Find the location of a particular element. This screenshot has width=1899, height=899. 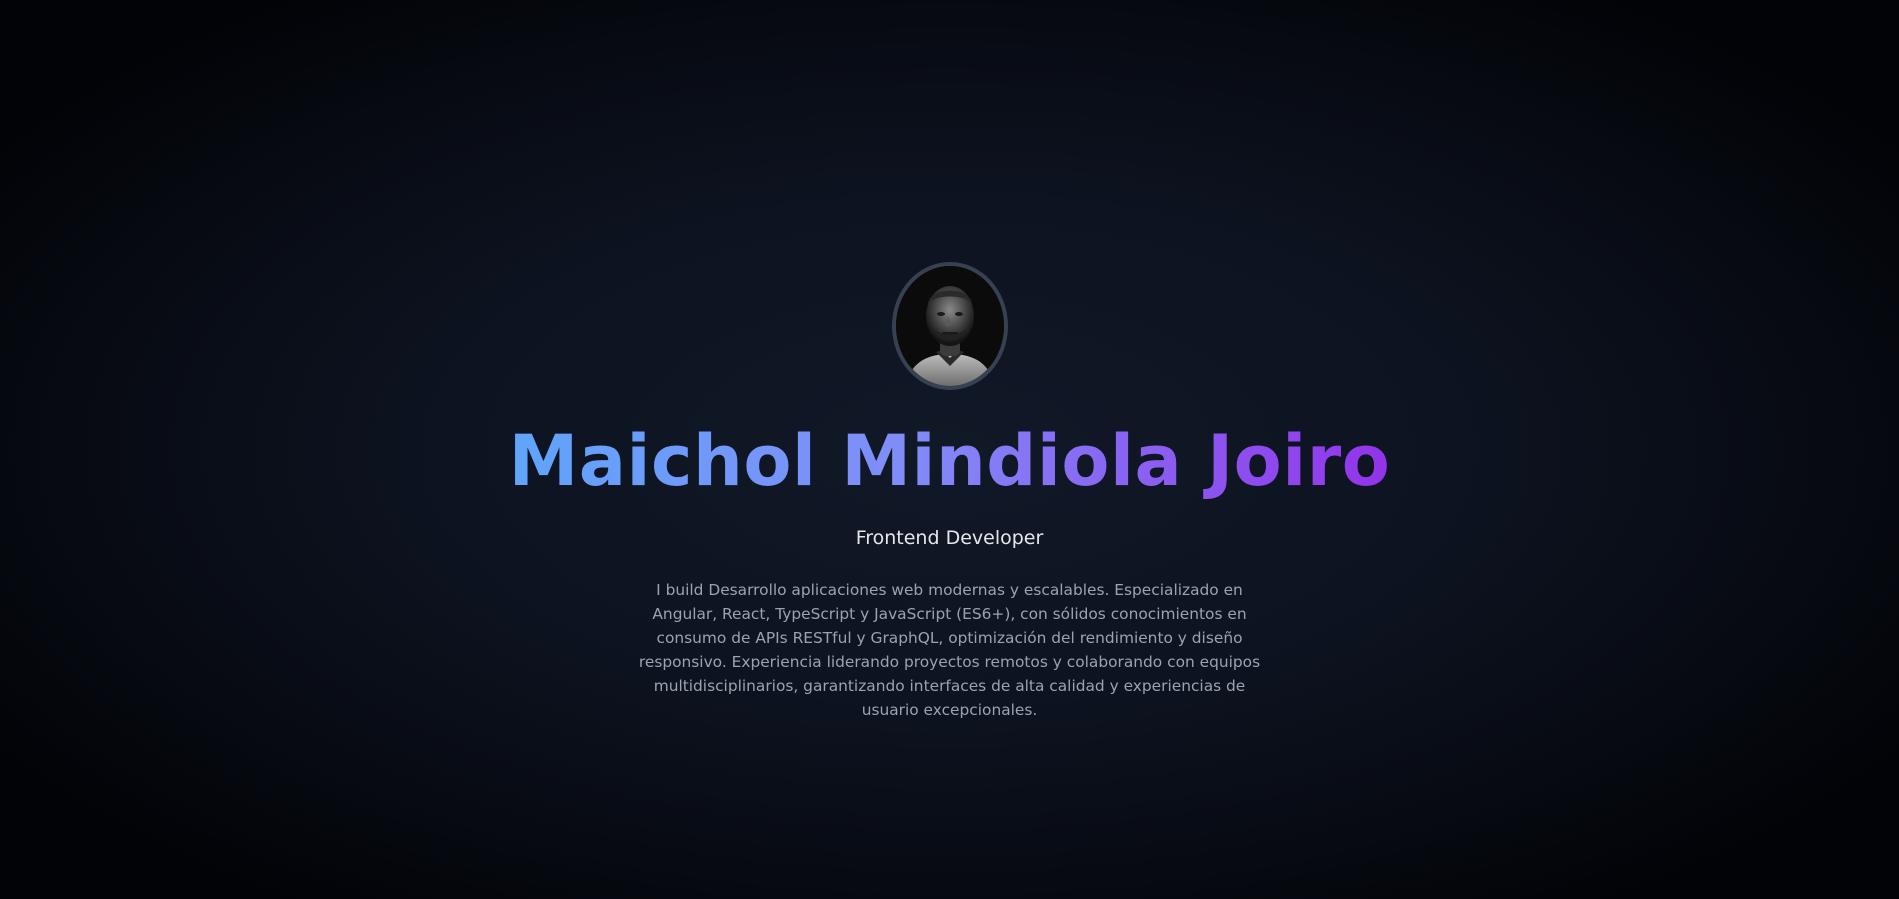

profile-role: Frontend Developer is located at coordinates (949, 538).